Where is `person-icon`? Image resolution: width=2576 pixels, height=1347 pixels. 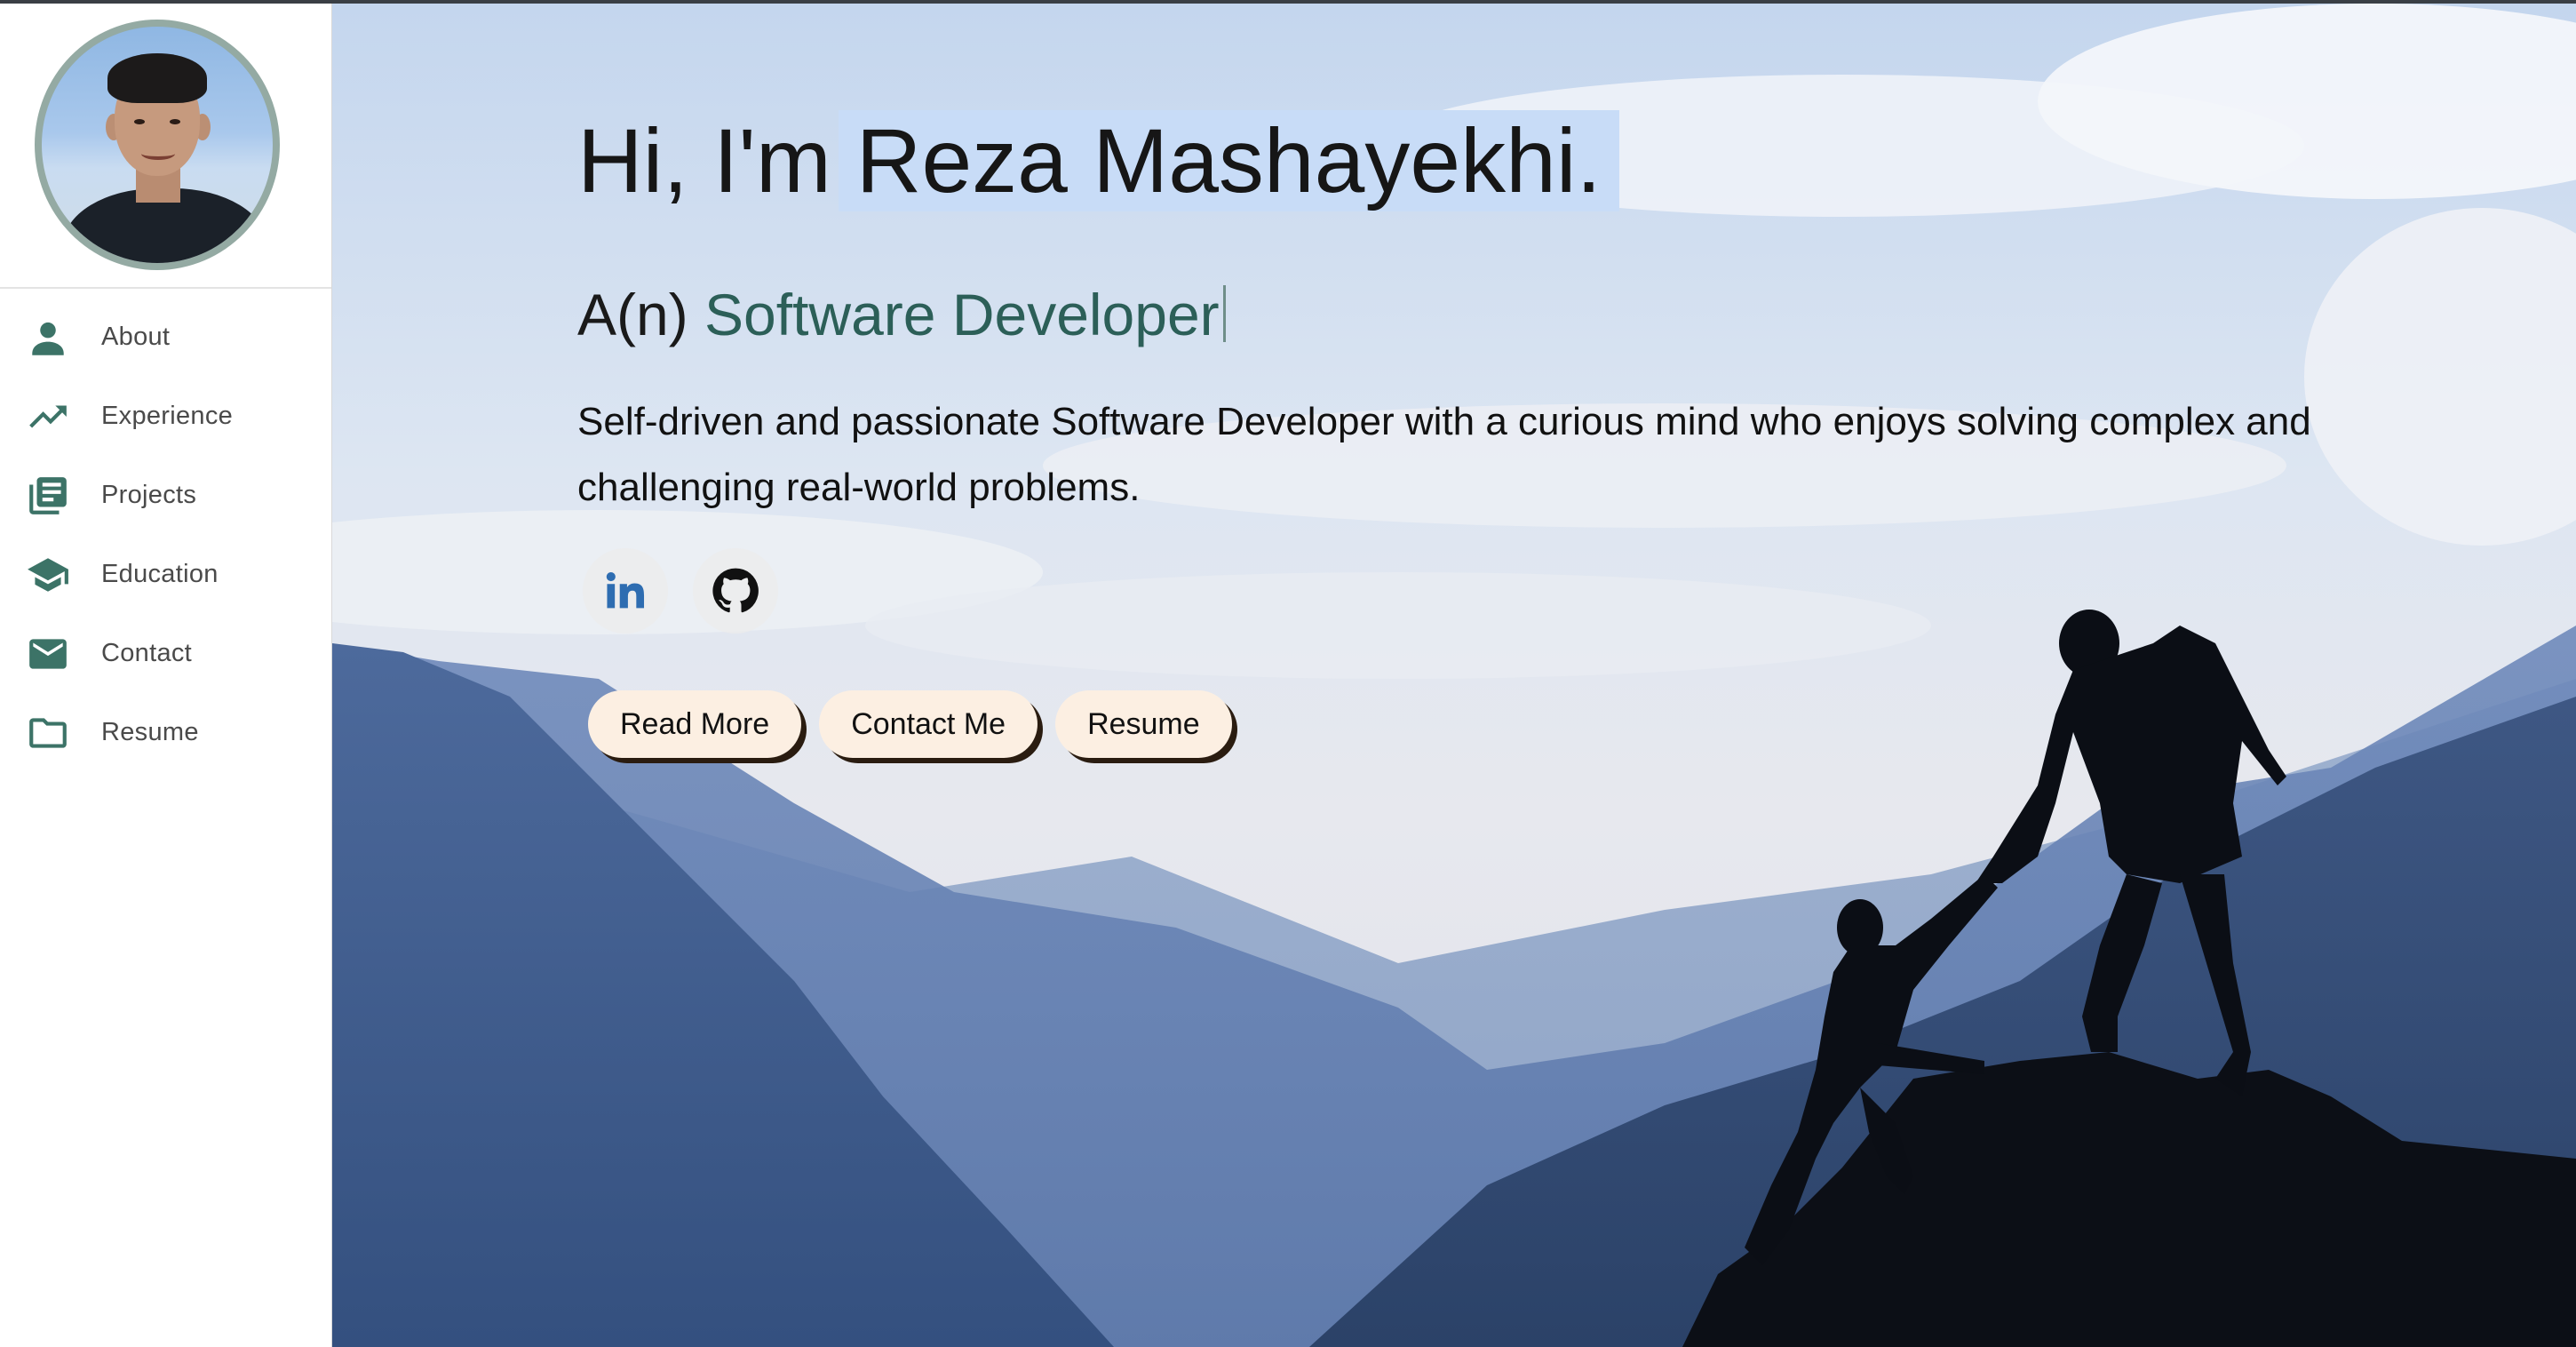 person-icon is located at coordinates (48, 338).